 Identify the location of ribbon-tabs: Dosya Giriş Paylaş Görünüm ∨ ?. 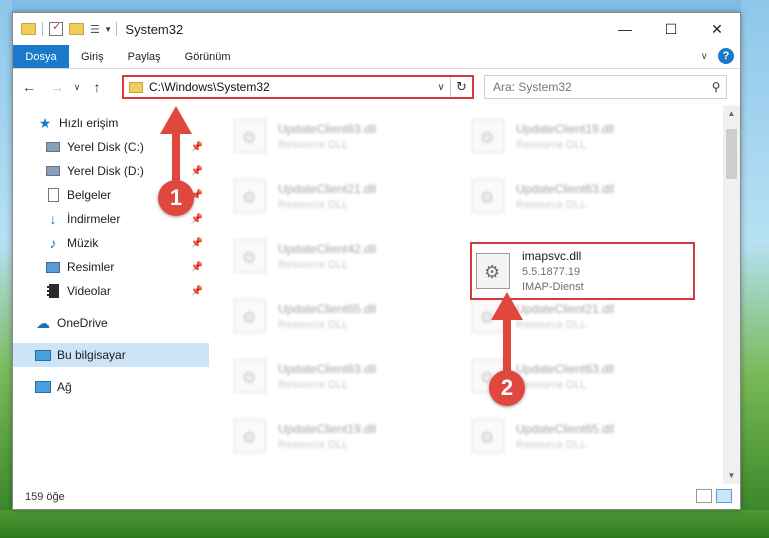
(376, 57).